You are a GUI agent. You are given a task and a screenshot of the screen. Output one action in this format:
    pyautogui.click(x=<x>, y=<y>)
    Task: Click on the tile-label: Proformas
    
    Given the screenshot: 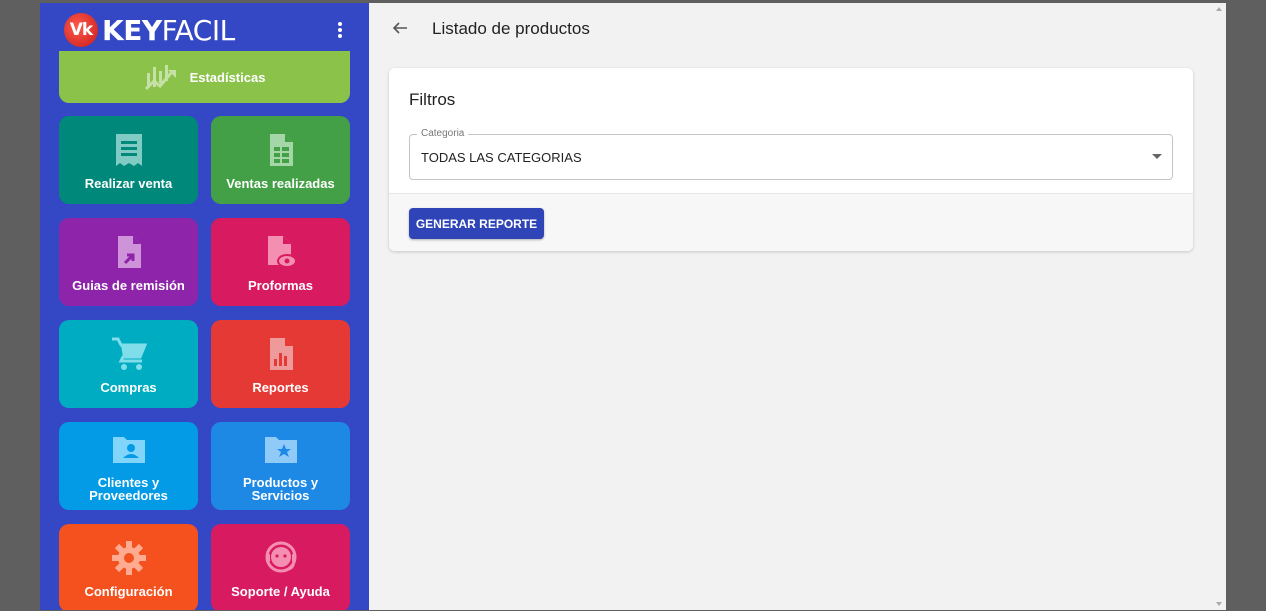 What is the action you would take?
    pyautogui.click(x=280, y=285)
    